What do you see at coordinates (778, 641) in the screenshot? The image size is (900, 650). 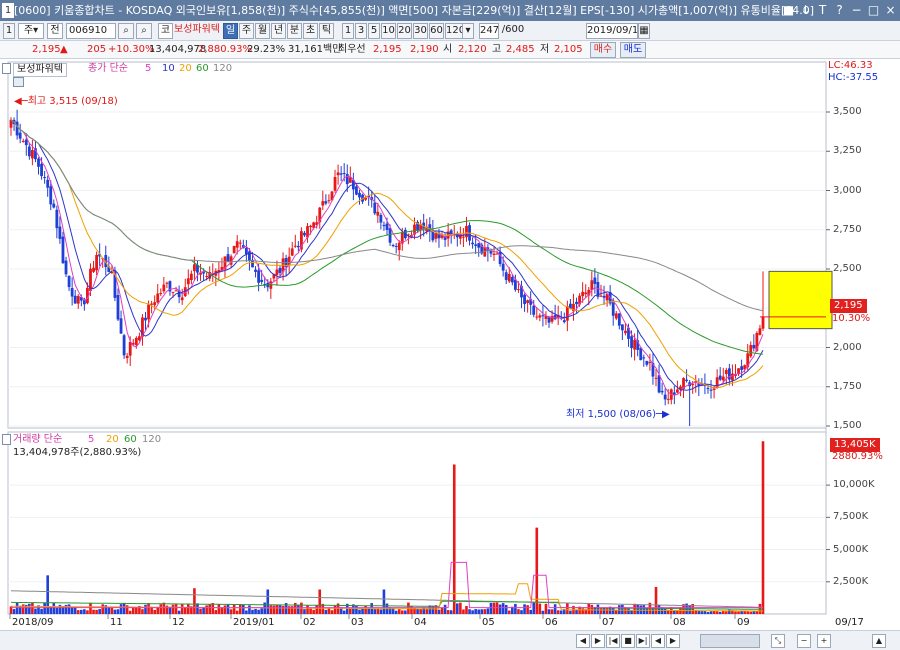 I see `zoom-fit-icon: ⤡` at bounding box center [778, 641].